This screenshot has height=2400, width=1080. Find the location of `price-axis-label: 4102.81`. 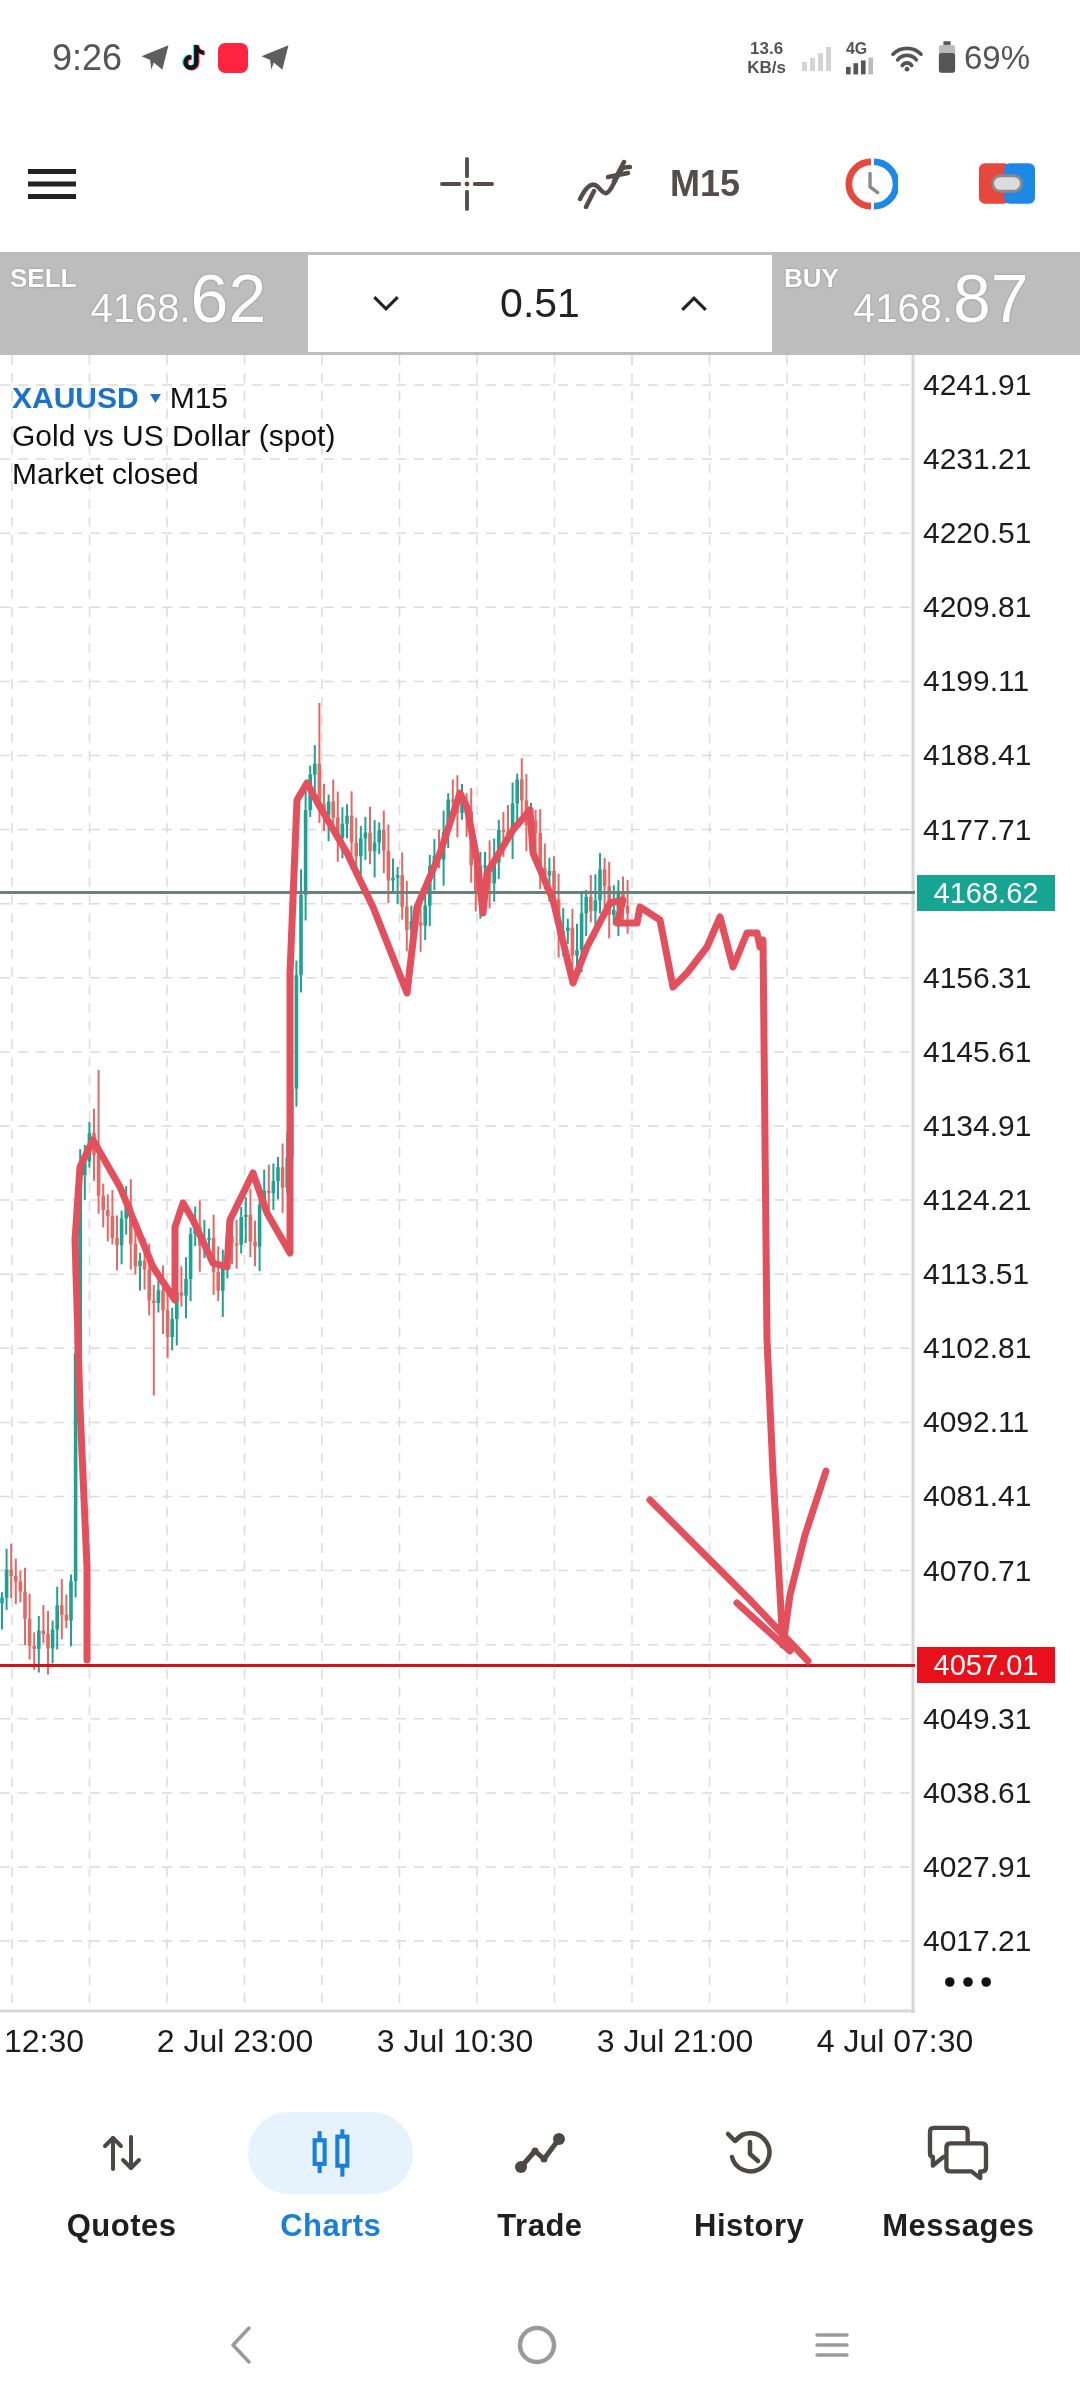

price-axis-label: 4102.81 is located at coordinates (977, 1348).